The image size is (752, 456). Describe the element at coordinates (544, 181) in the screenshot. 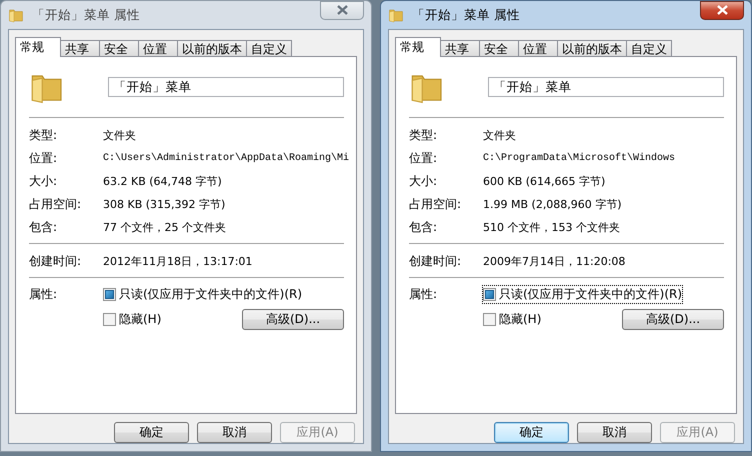

I see `property-value: 600 KB (614,665 字节)` at that location.